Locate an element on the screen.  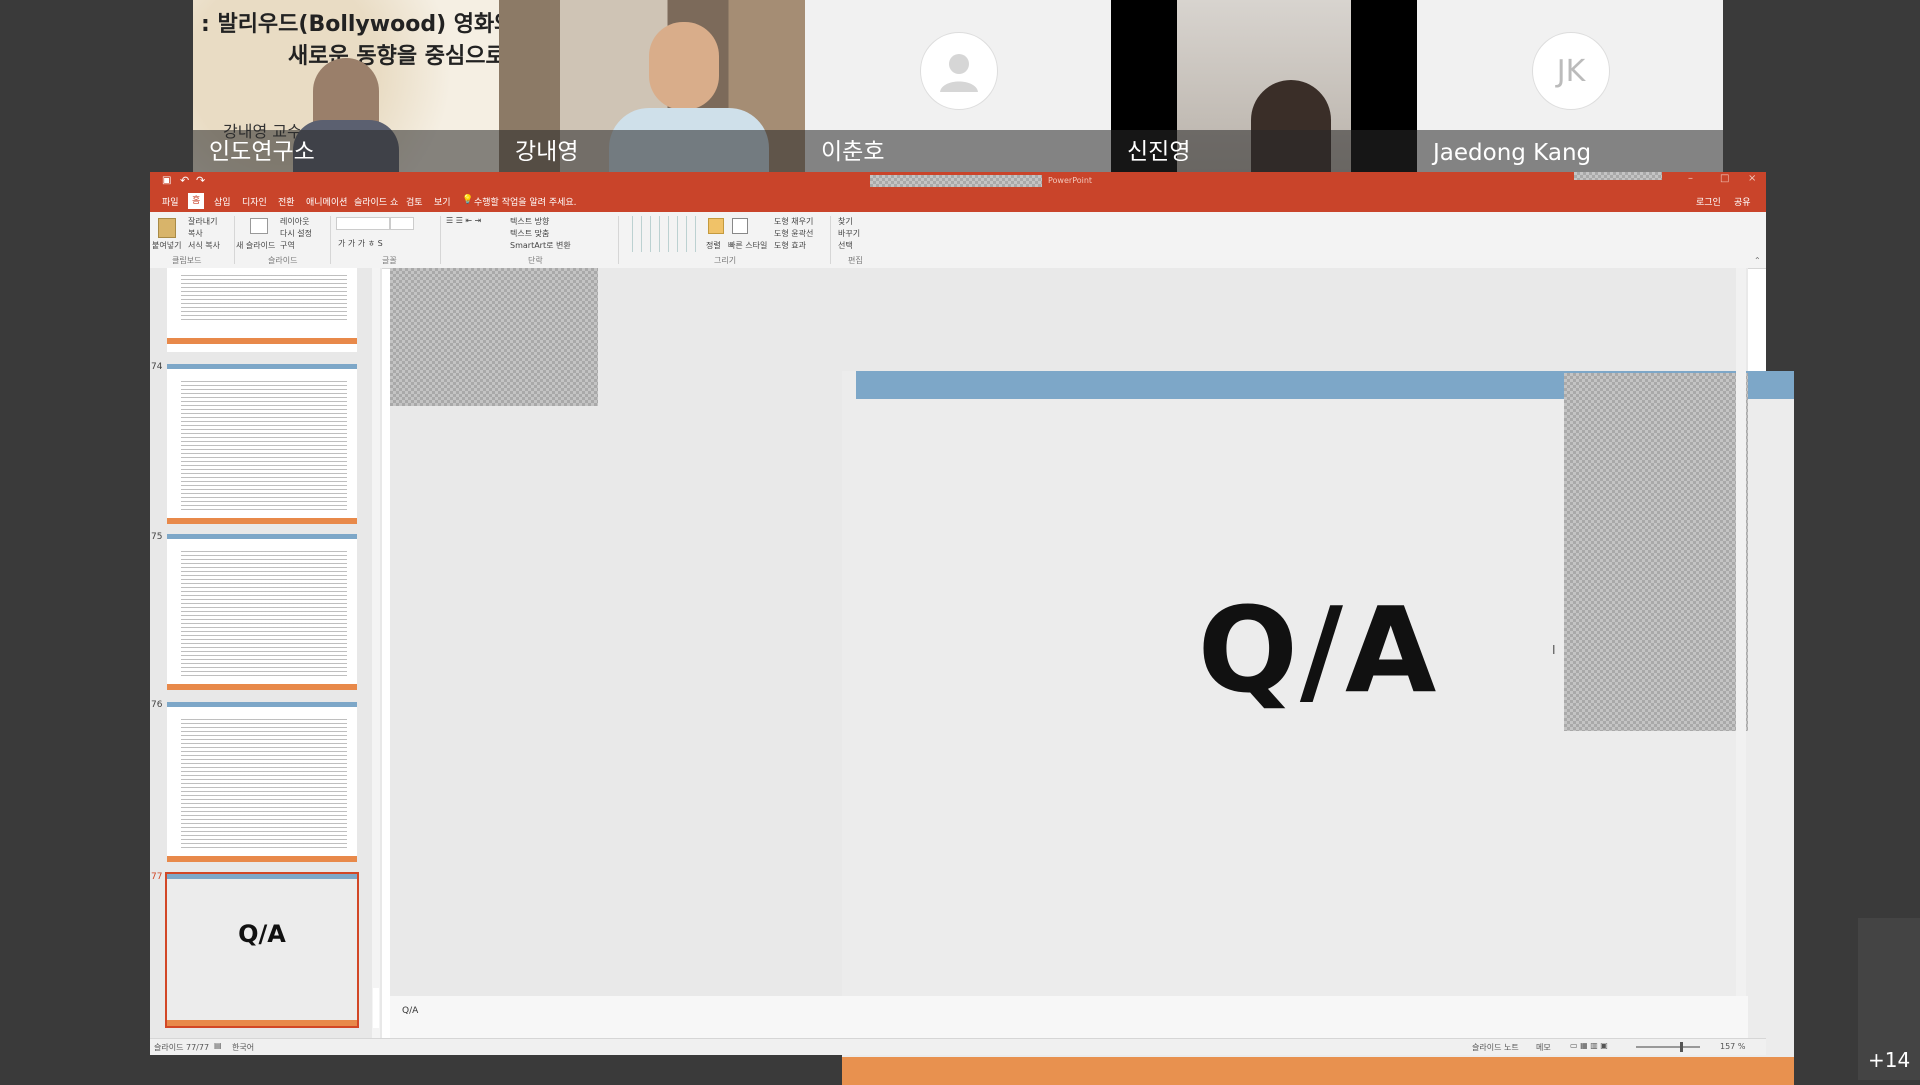
notes-text: Q/A is located at coordinates (410, 1011).